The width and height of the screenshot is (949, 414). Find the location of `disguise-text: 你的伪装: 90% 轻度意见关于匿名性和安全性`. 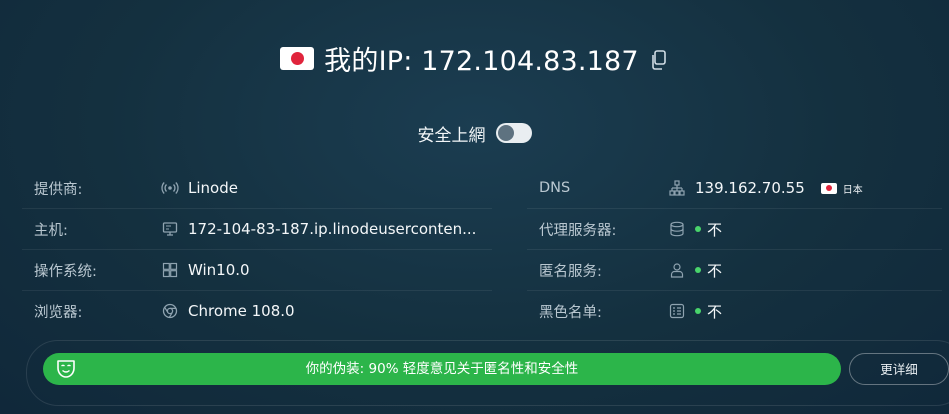

disguise-text: 你的伪装: 90% 轻度意见关于匿名性和安全性 is located at coordinates (442, 369).